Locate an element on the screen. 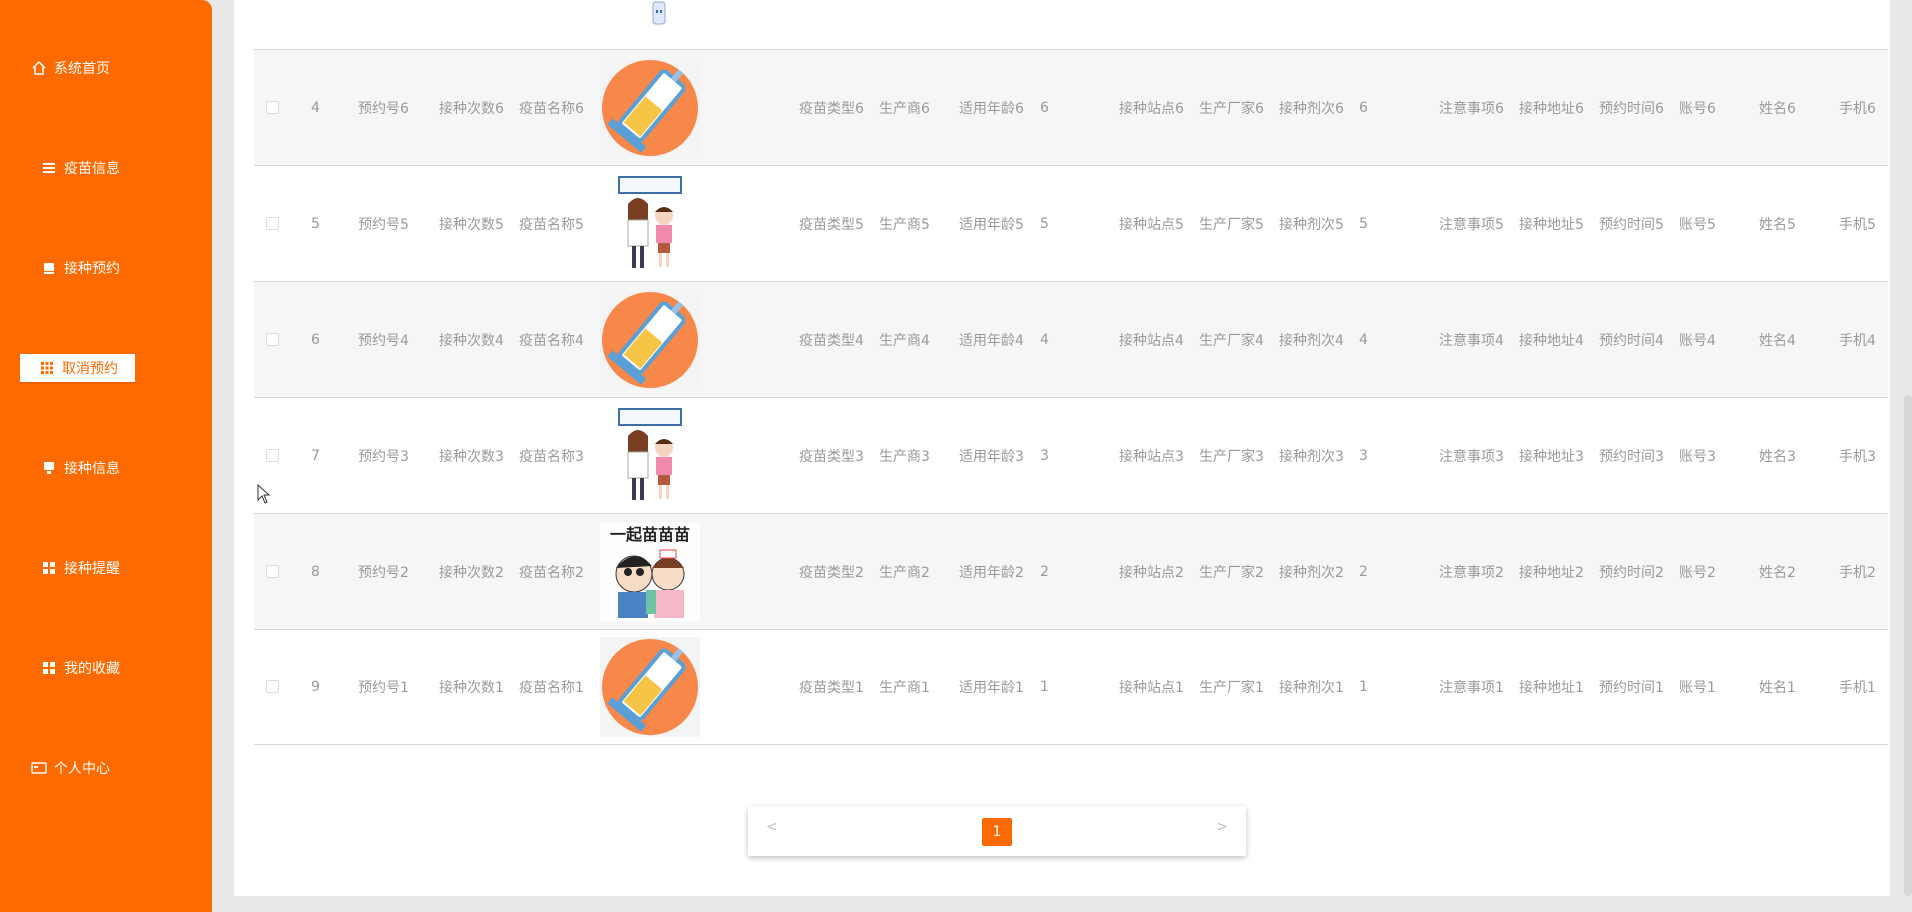  cell-phone: 手机3 is located at coordinates (1857, 456).